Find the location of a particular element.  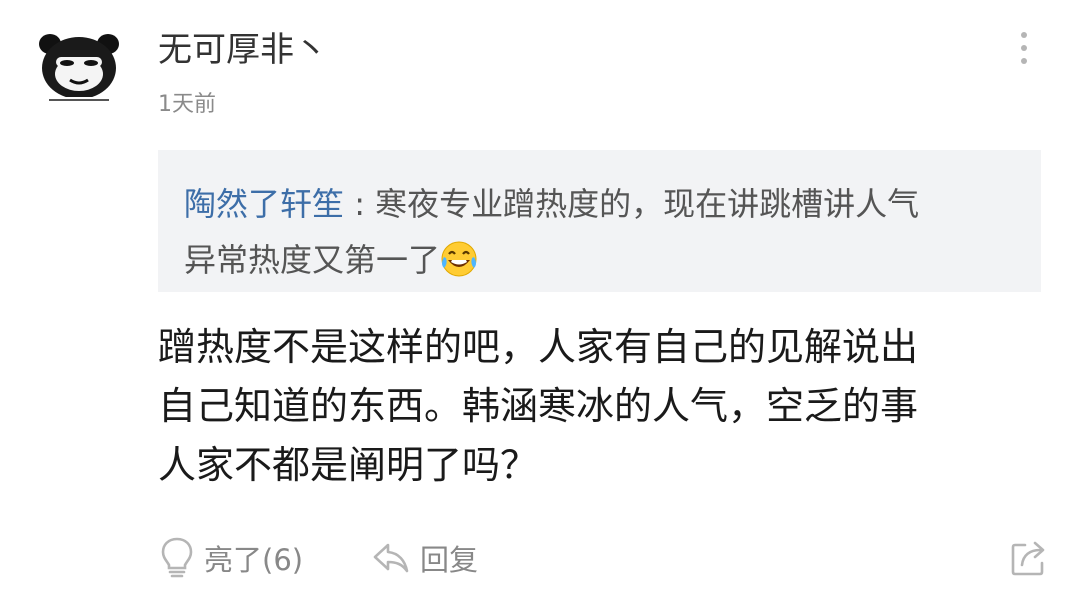

action-bar: 亮了(6) 回复 is located at coordinates (605, 558).